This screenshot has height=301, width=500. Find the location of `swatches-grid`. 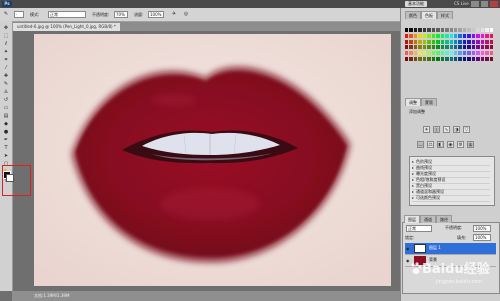

swatches-grid is located at coordinates (449, 45).